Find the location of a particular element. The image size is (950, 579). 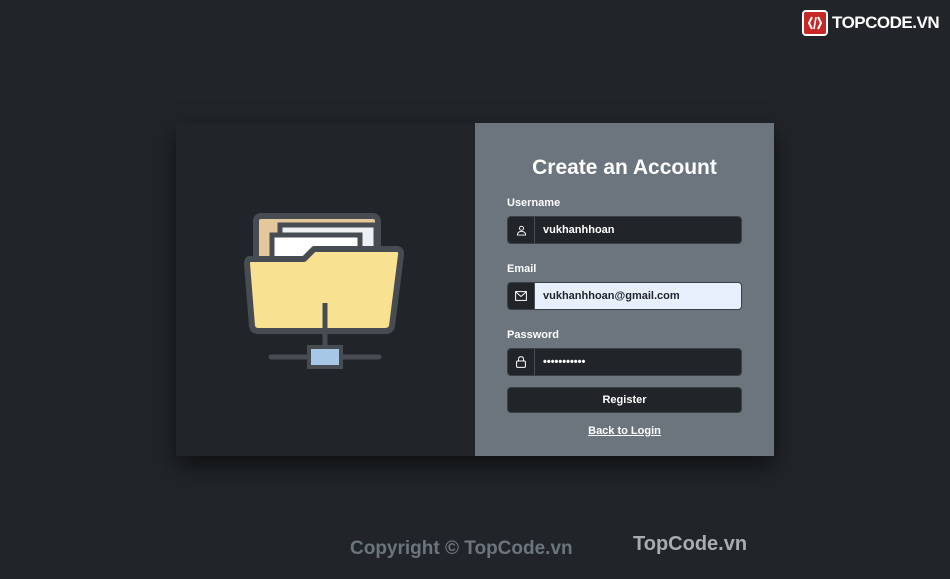

password-group is located at coordinates (624, 362).